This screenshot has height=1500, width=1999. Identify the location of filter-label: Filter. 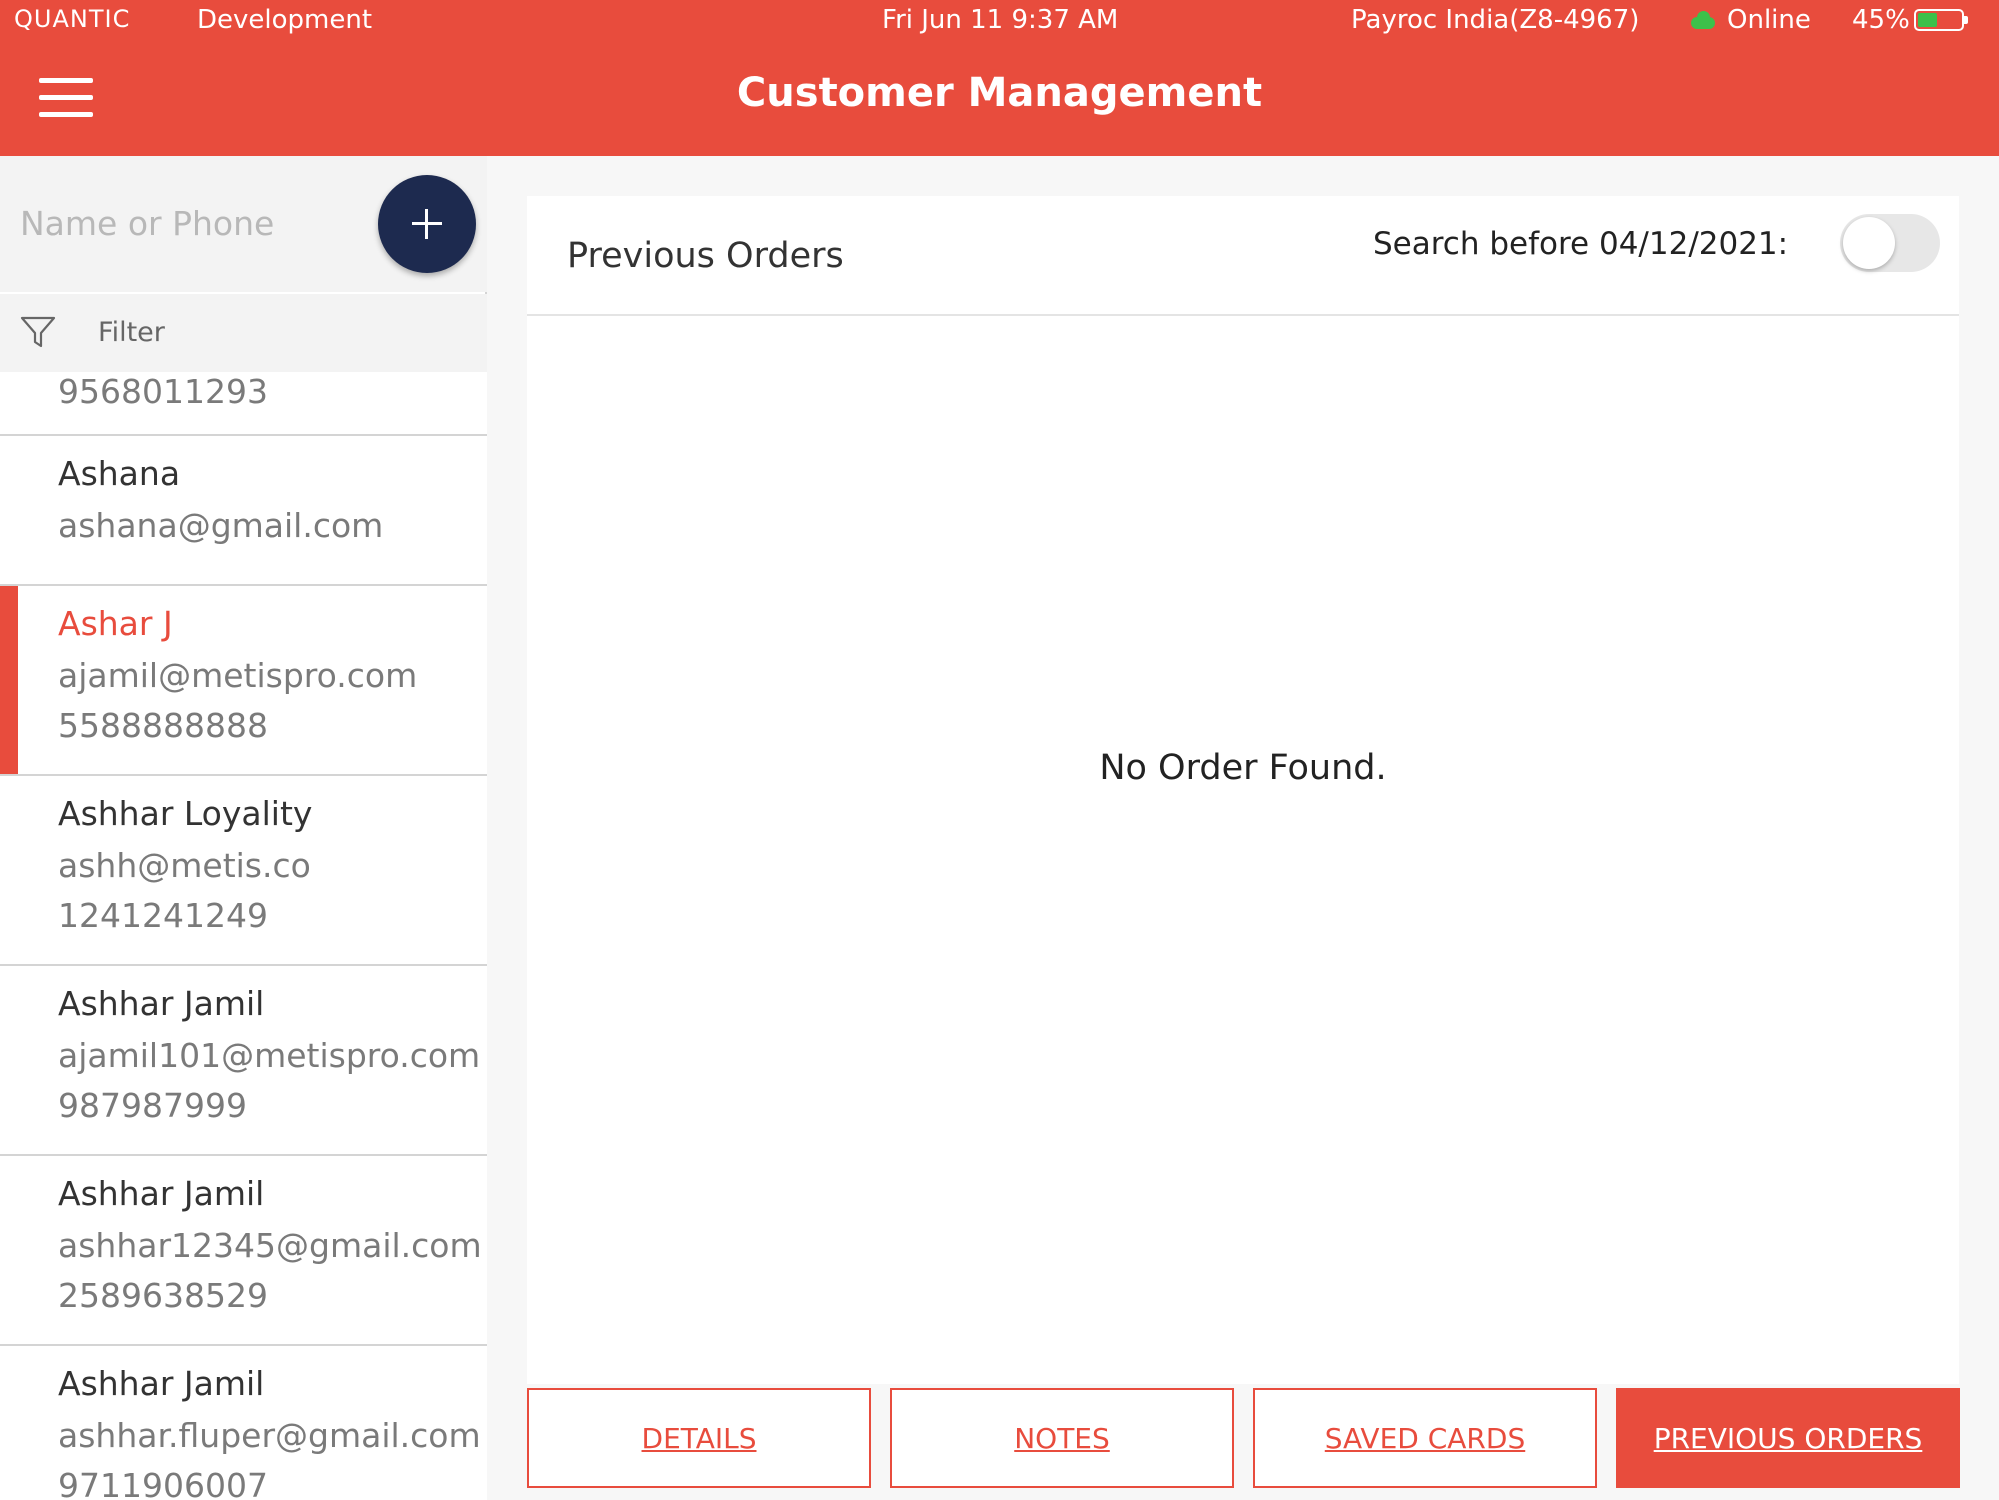
(131, 332).